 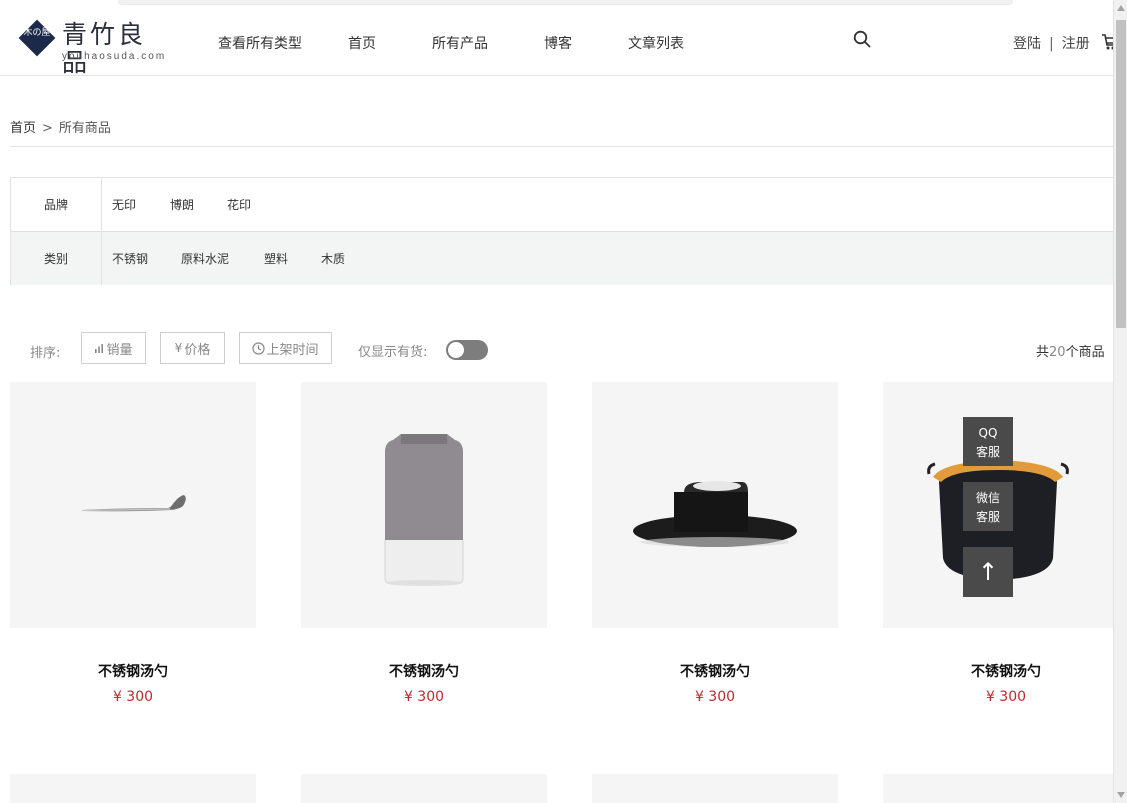 I want to click on qq-service-button: QQ 客服, so click(x=988, y=441).